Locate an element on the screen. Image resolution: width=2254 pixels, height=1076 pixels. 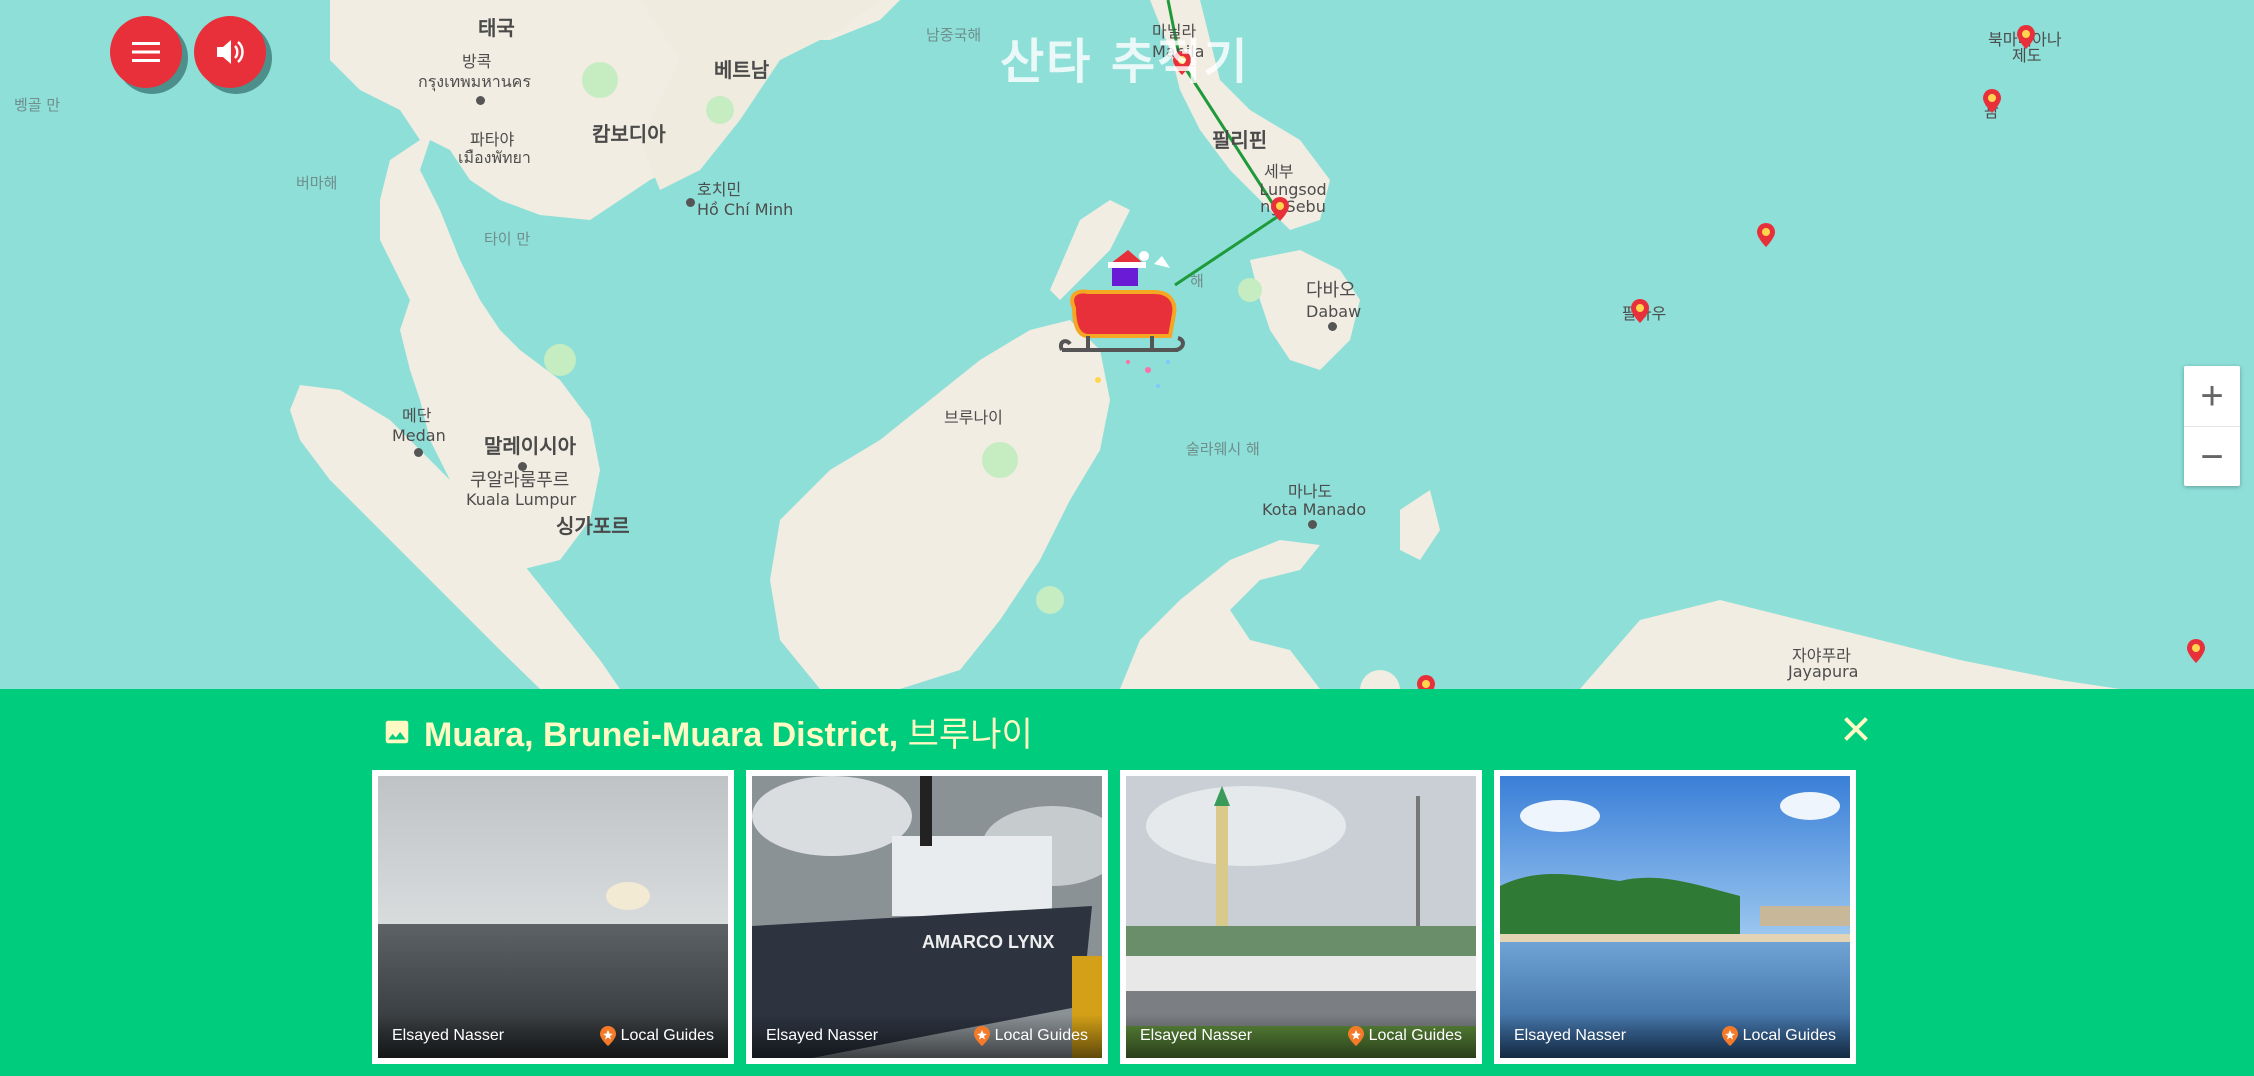
speaker-icon is located at coordinates (230, 52).